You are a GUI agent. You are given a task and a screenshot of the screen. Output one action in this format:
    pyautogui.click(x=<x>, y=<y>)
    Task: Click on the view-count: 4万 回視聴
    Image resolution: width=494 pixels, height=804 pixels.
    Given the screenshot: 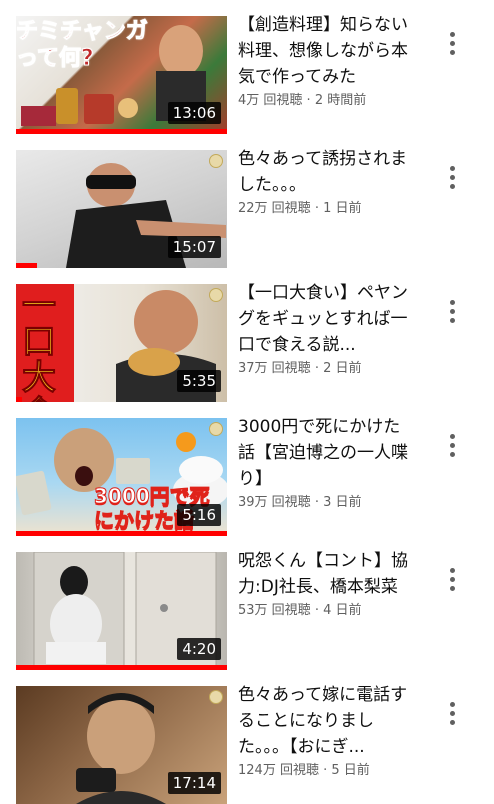 What is the action you would take?
    pyautogui.click(x=270, y=100)
    